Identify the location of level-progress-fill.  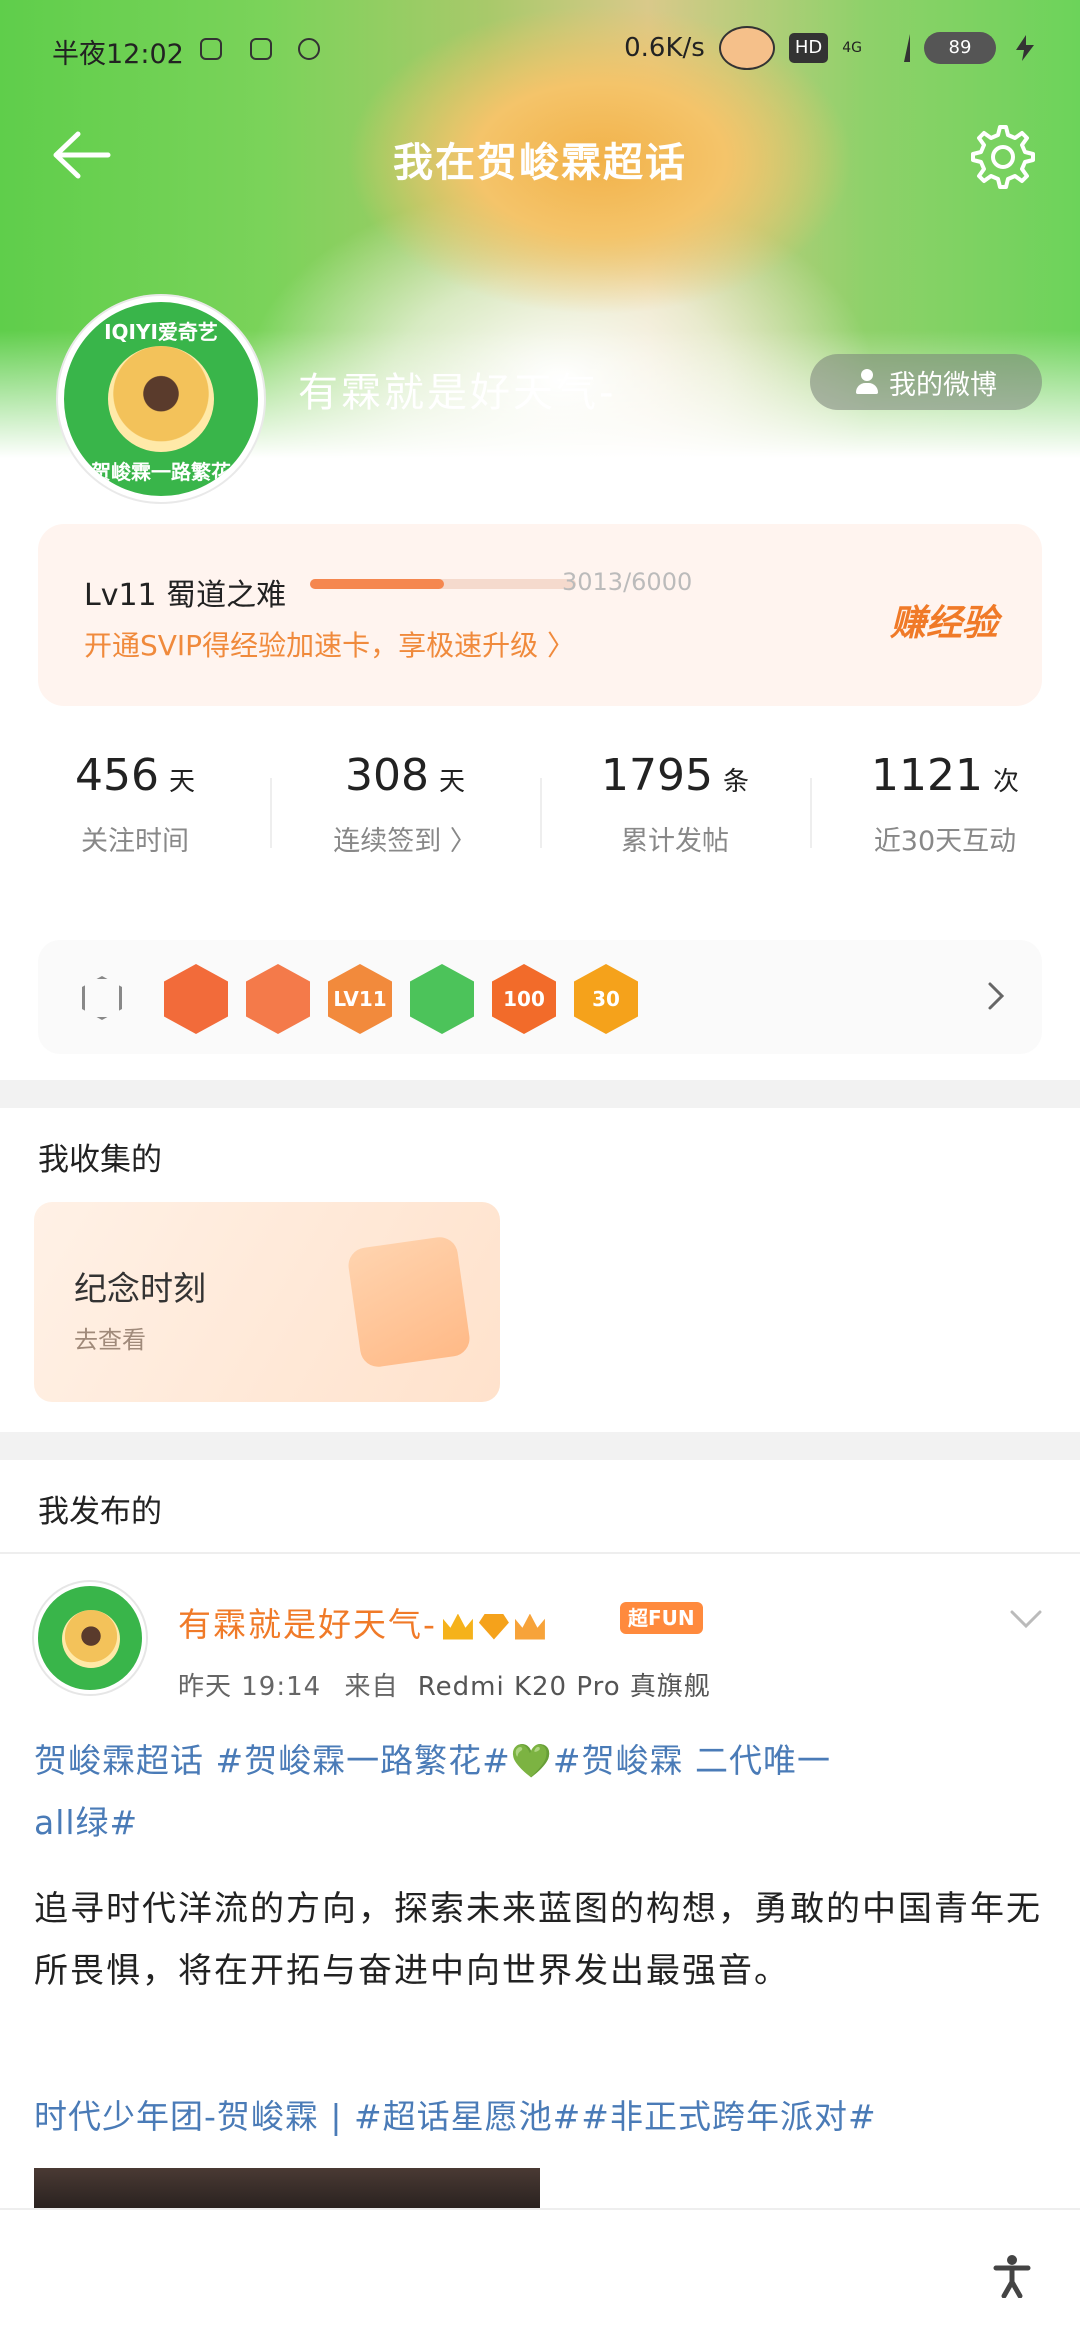
(377, 584).